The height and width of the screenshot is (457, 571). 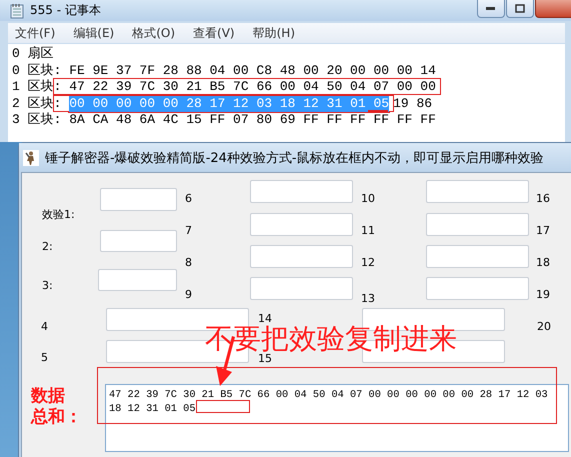 I want to click on field-label: 11, so click(x=368, y=230).